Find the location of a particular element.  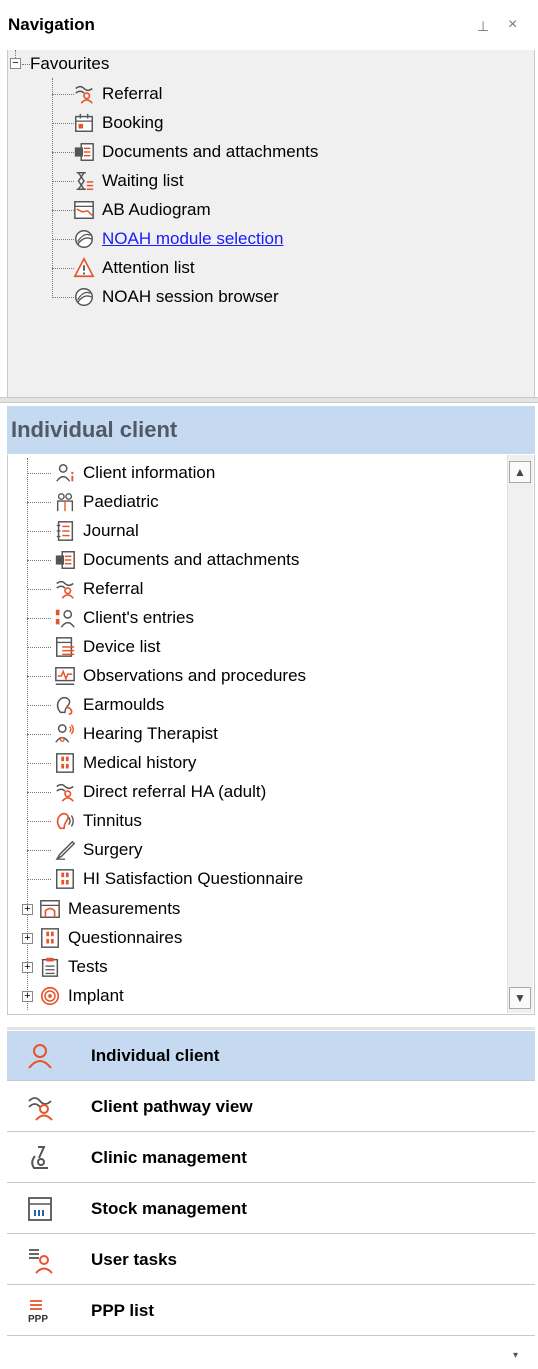

nav-button-client-pathway: Client pathway view is located at coordinates (271, 1107).